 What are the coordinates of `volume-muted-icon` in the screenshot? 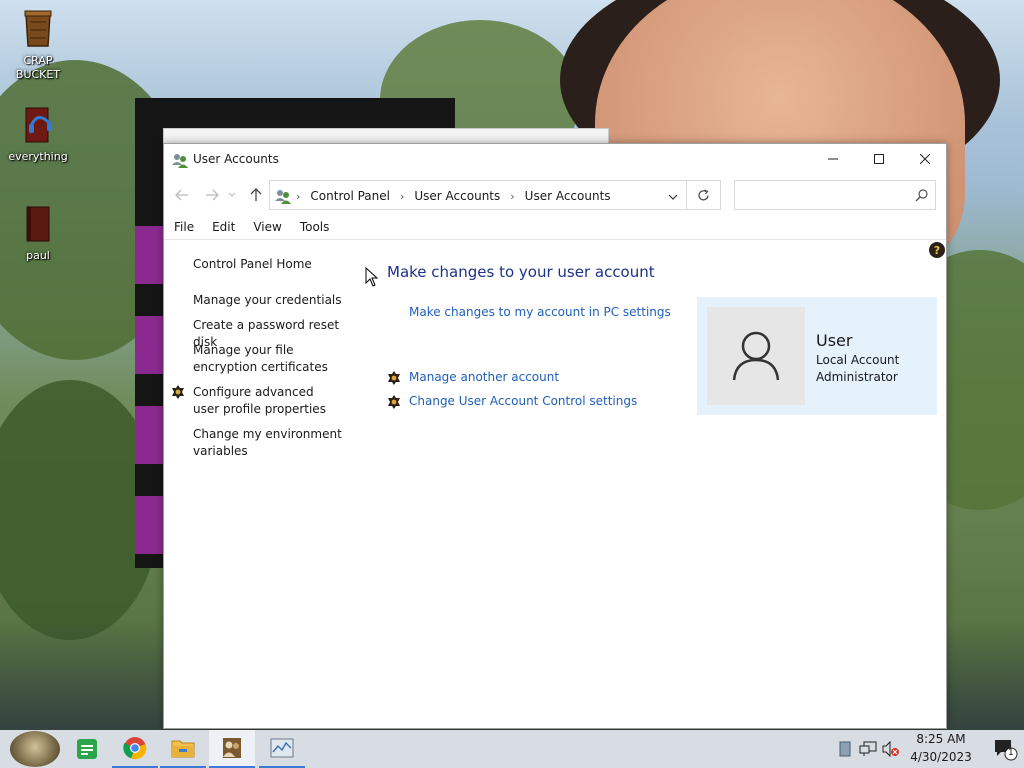 It's located at (891, 750).